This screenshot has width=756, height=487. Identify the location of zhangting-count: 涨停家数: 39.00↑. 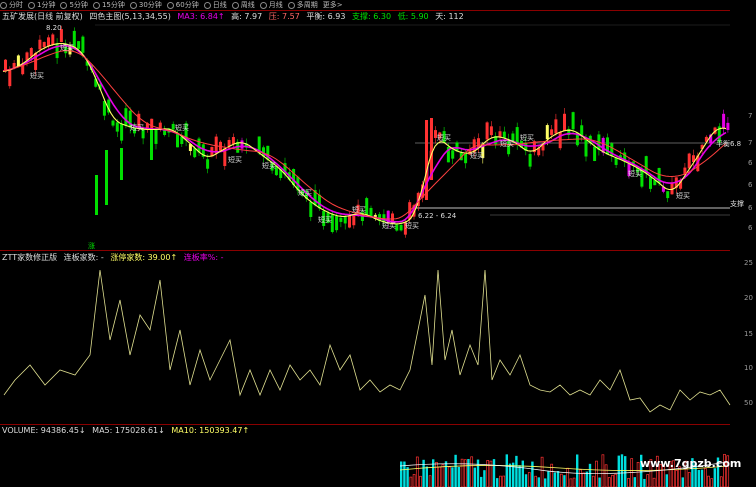
(144, 257).